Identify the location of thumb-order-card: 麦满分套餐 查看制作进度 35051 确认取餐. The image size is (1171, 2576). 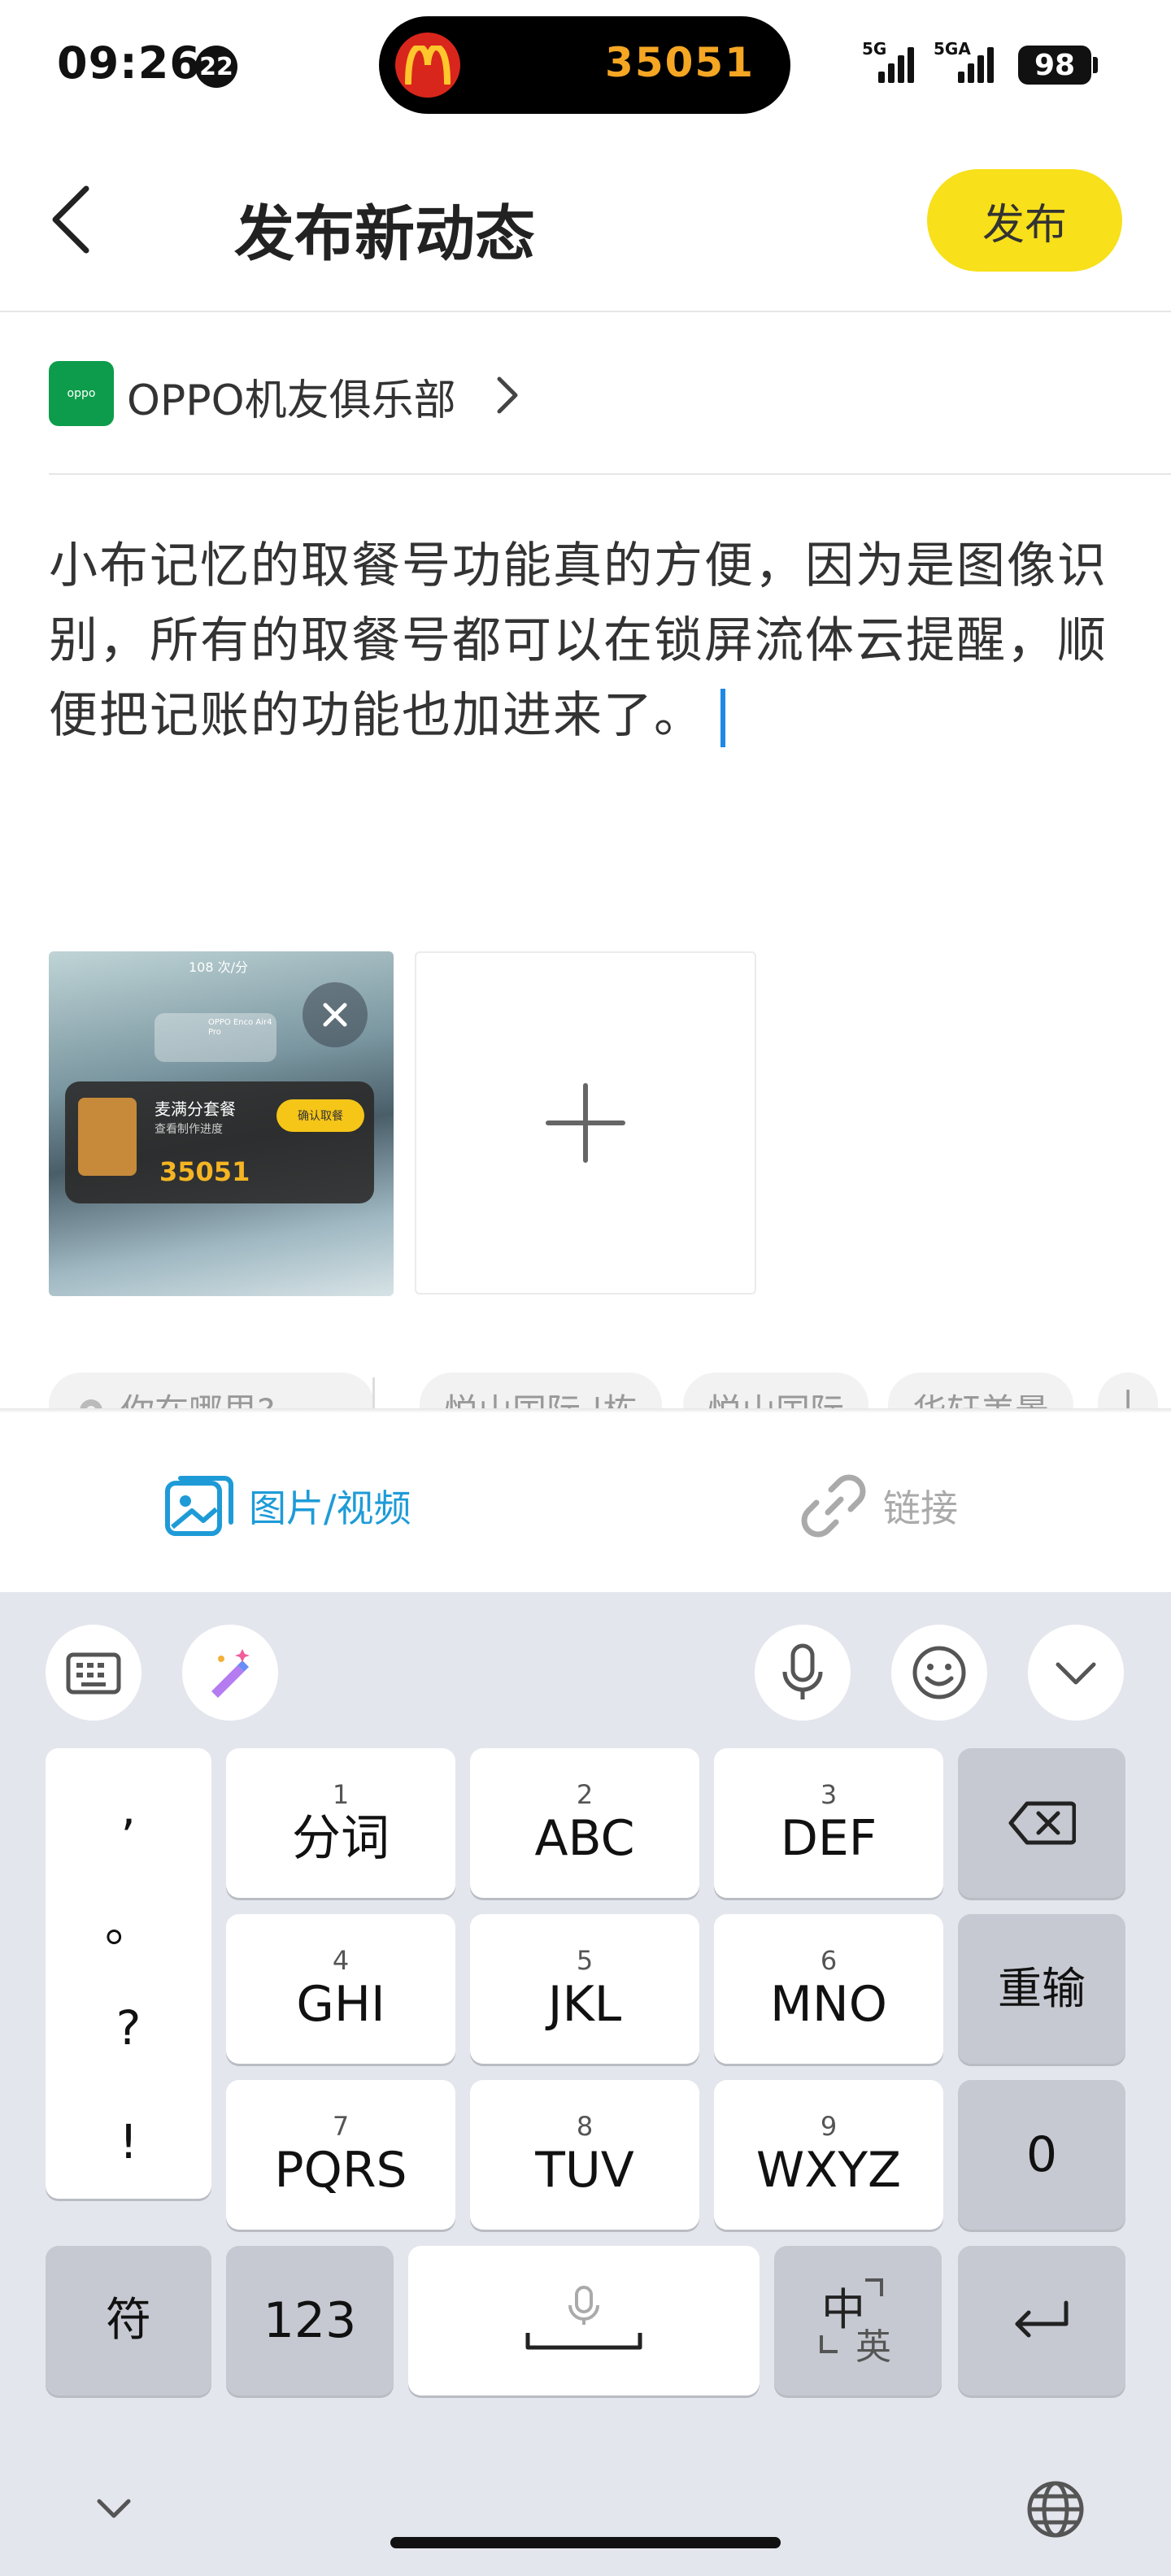
(220, 1142).